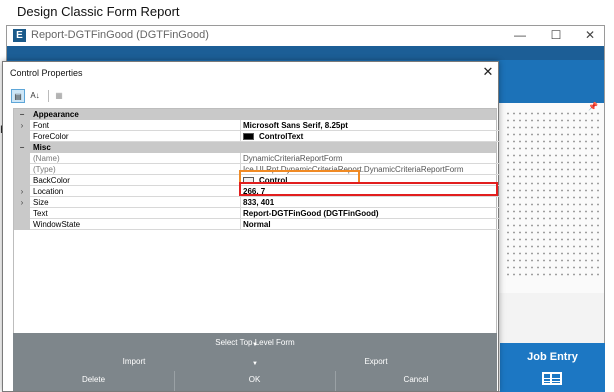 This screenshot has width=614, height=392. Describe the element at coordinates (305, 53) in the screenshot. I see `app-menubar` at that location.